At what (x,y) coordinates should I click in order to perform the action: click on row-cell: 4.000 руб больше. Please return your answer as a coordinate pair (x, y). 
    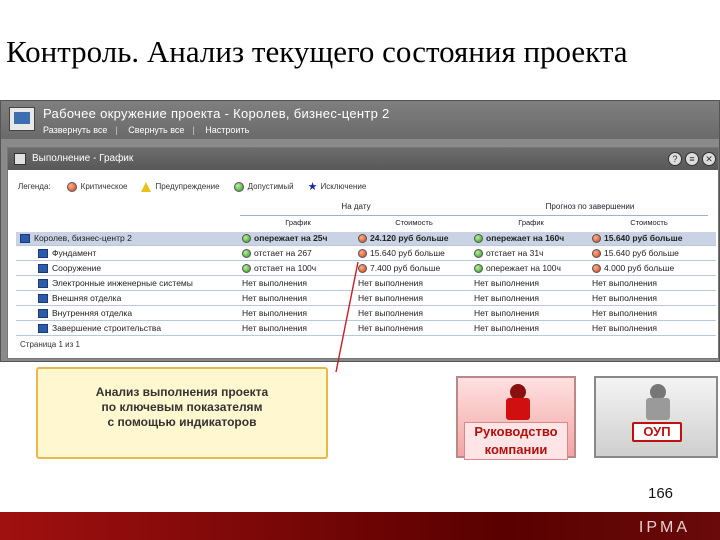
    Looking at the image, I should click on (648, 268).